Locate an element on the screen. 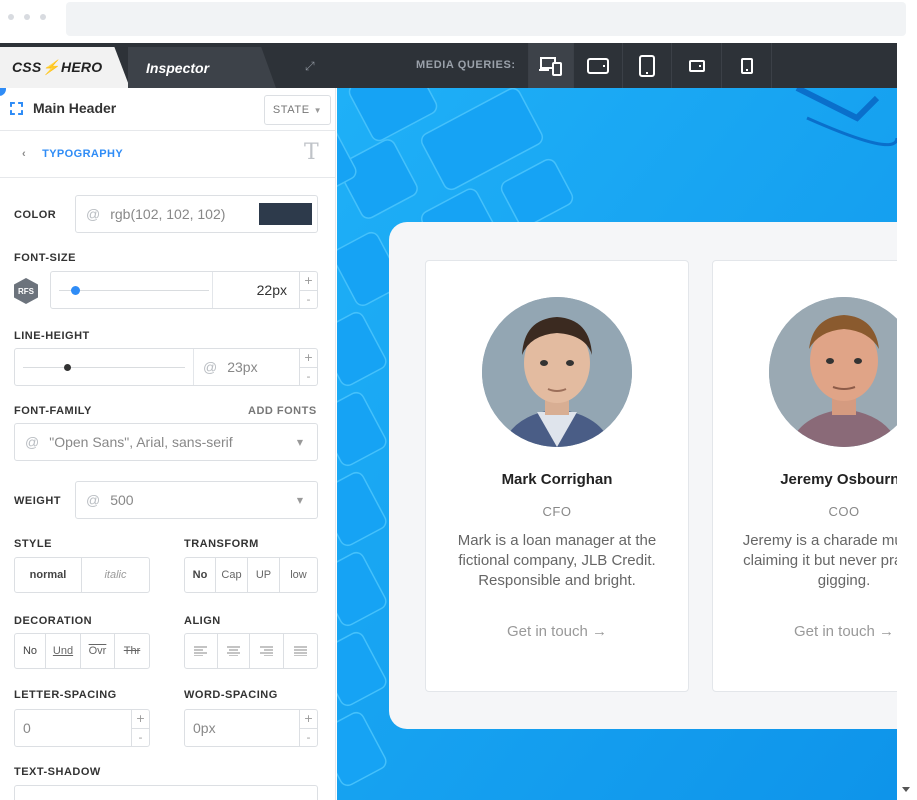 The height and width of the screenshot is (800, 917). page-scrollbar is located at coordinates (907, 421).